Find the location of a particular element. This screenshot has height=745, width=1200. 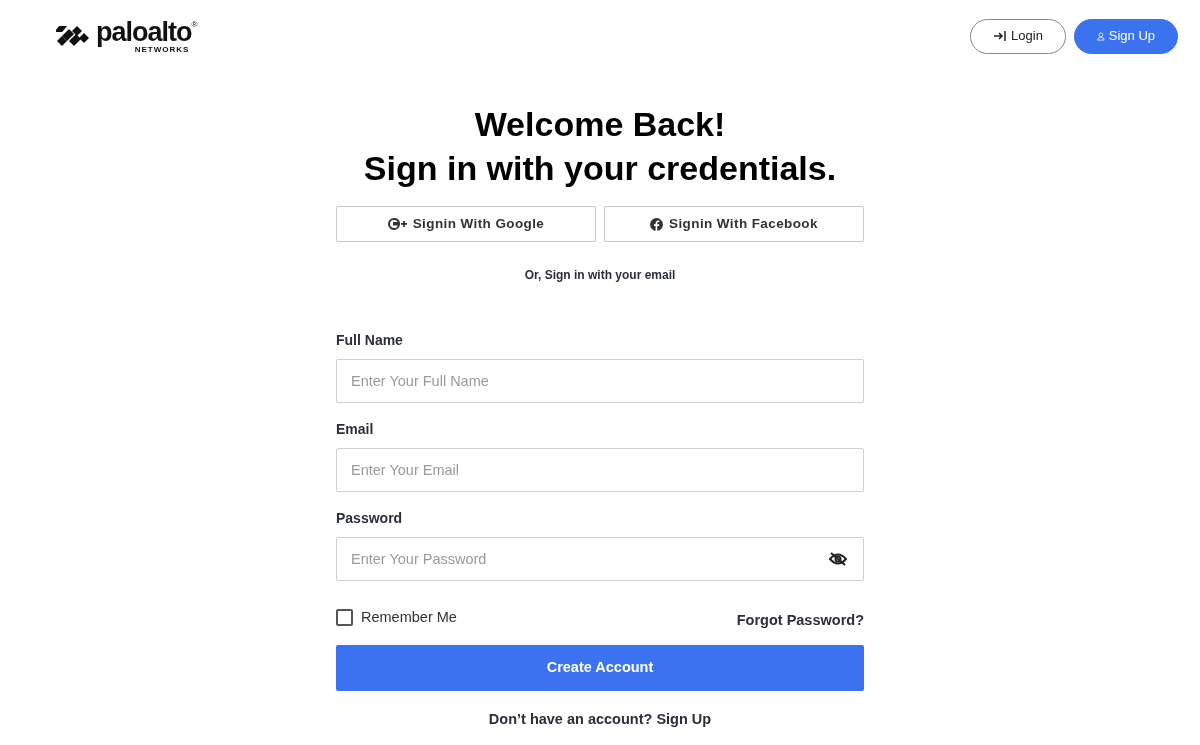

facebook-signin-button: Signin With Facebook is located at coordinates (734, 224).